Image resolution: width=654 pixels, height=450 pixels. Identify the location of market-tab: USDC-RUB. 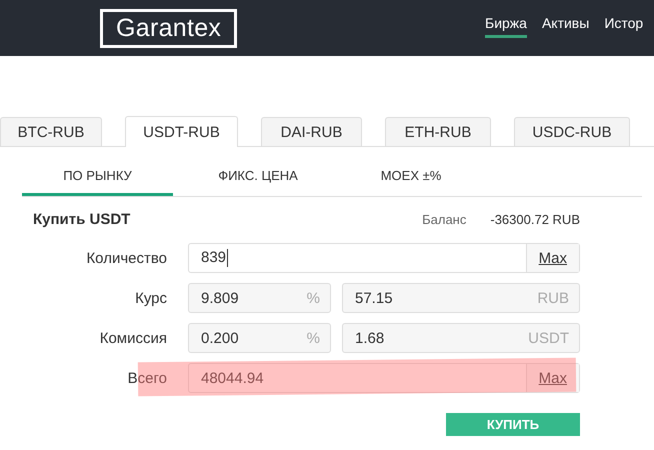
(572, 131).